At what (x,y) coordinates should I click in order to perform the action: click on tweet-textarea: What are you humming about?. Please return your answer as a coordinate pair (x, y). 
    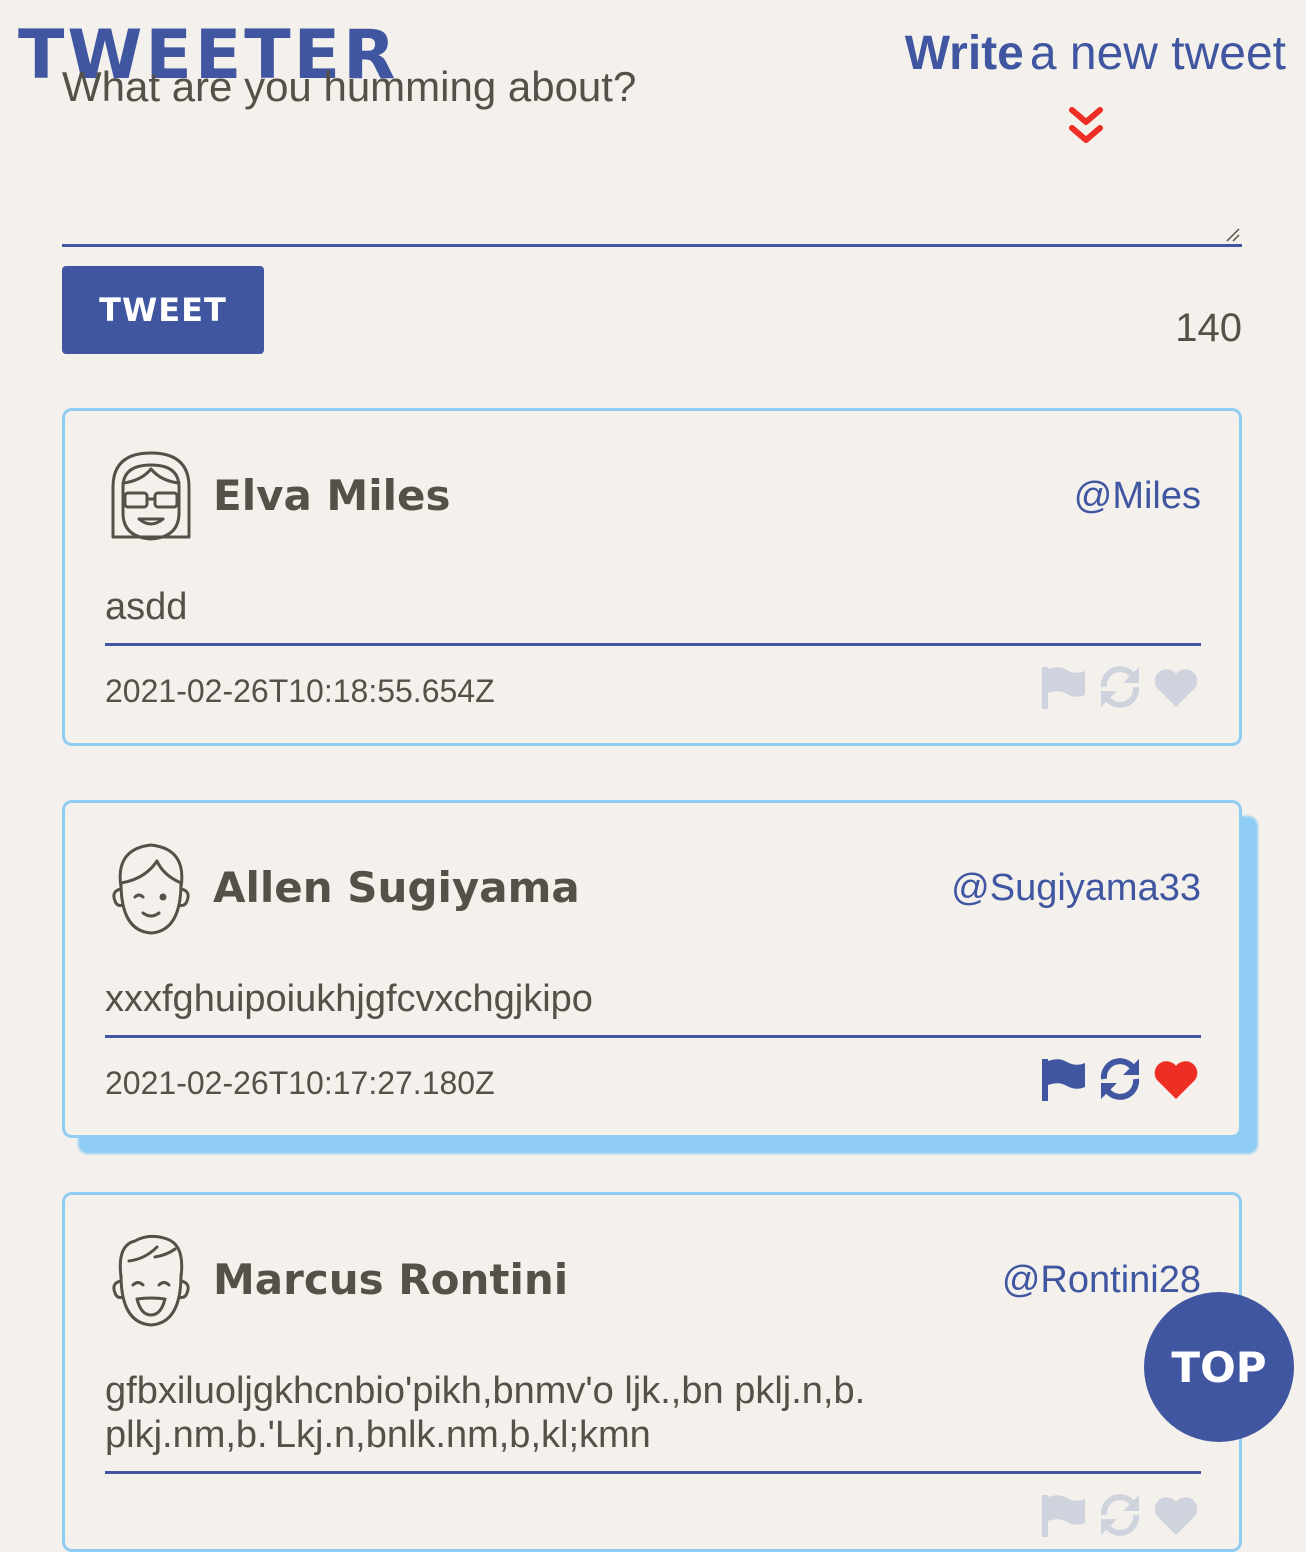
    Looking at the image, I should click on (652, 151).